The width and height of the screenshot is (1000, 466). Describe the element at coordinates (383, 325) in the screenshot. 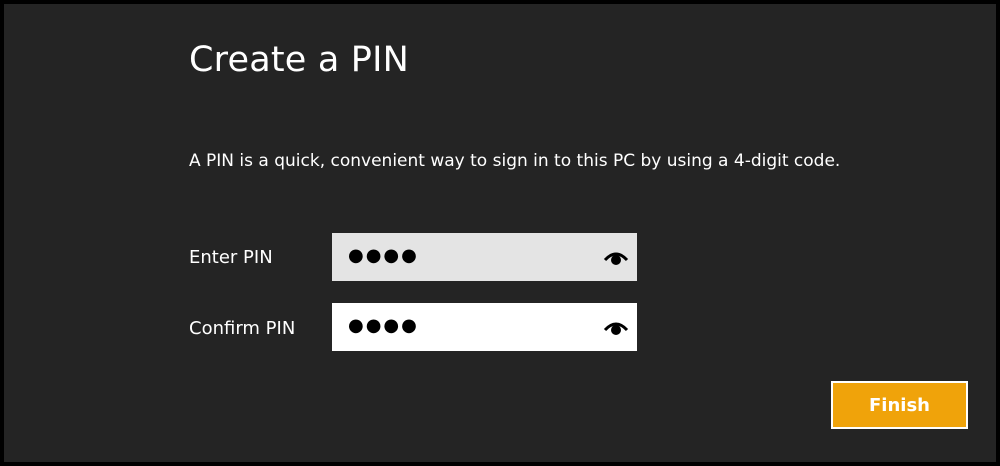

I see `confirm-pin-value: ●●●●` at that location.